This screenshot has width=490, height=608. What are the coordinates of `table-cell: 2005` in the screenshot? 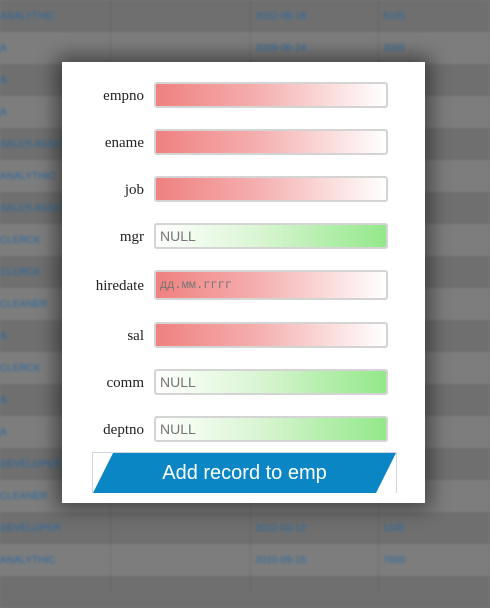 It's located at (394, 48).